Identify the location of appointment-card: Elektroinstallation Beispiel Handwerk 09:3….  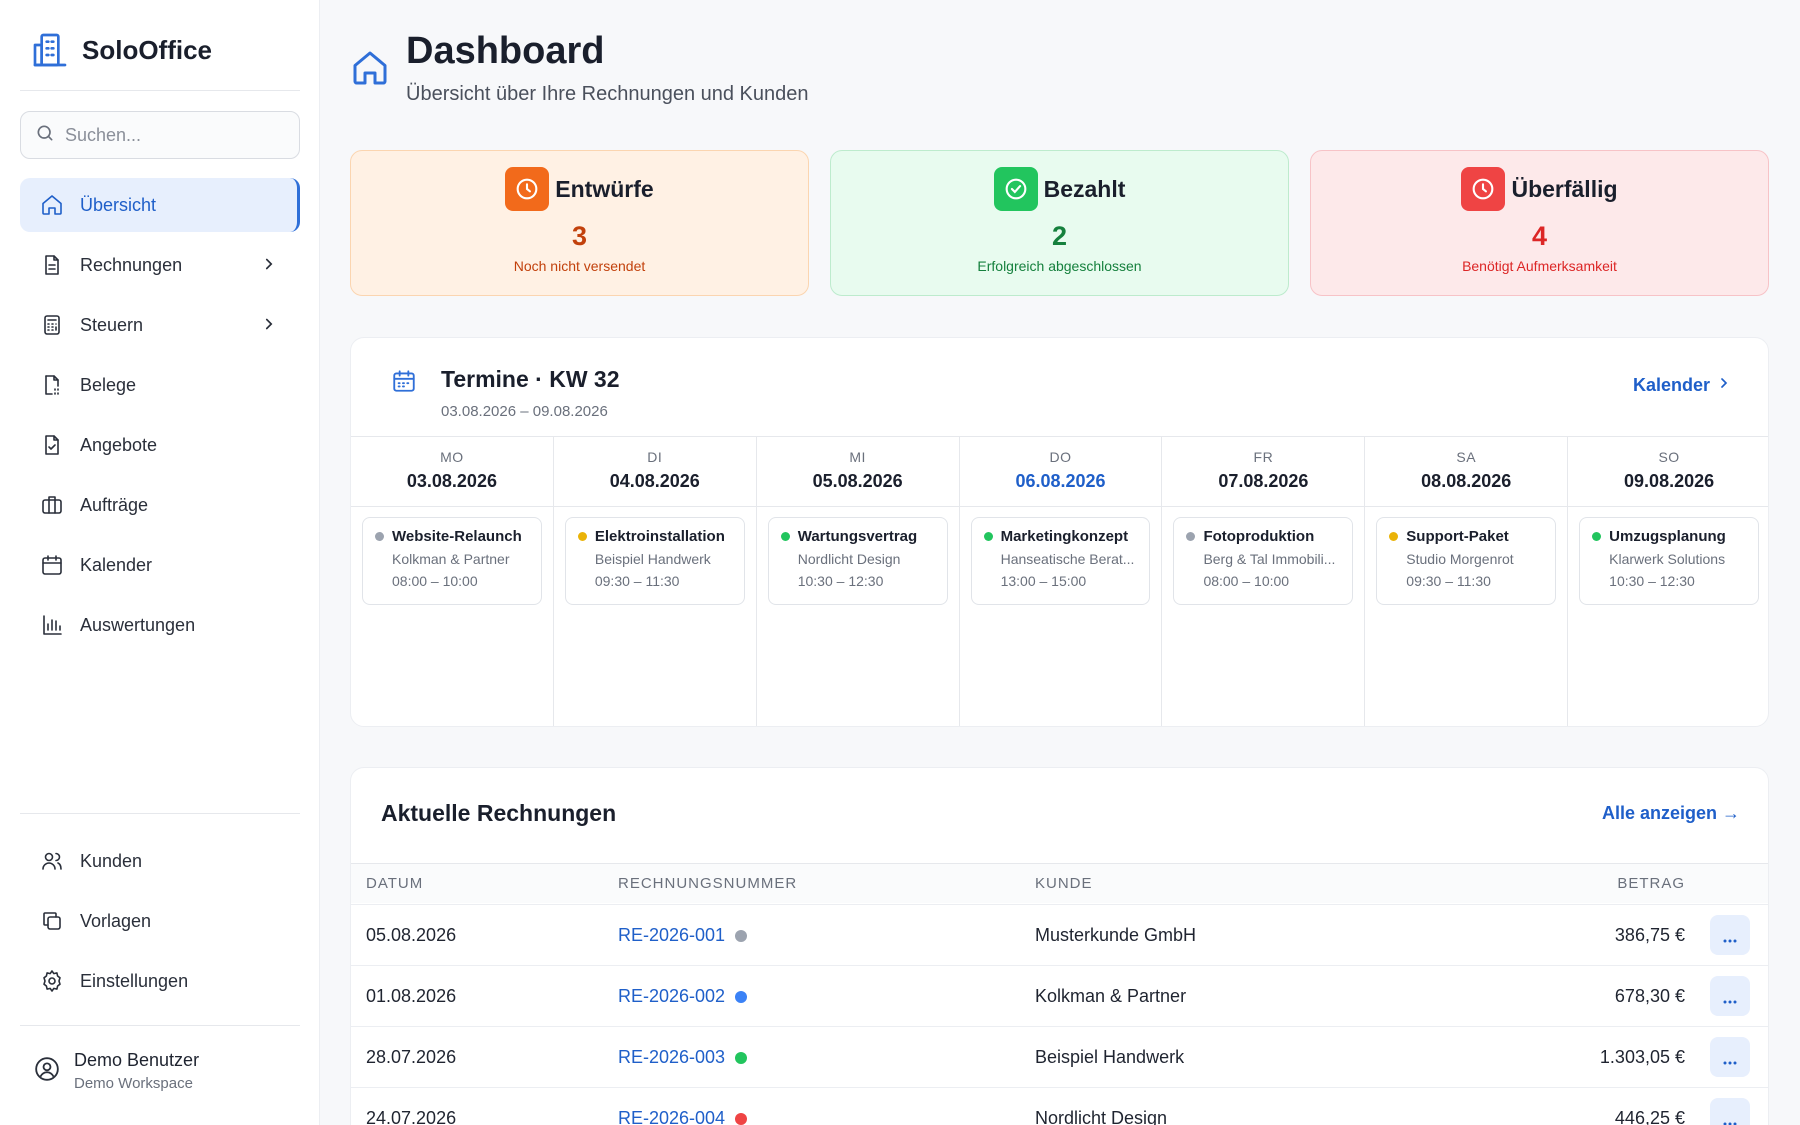
(654, 561).